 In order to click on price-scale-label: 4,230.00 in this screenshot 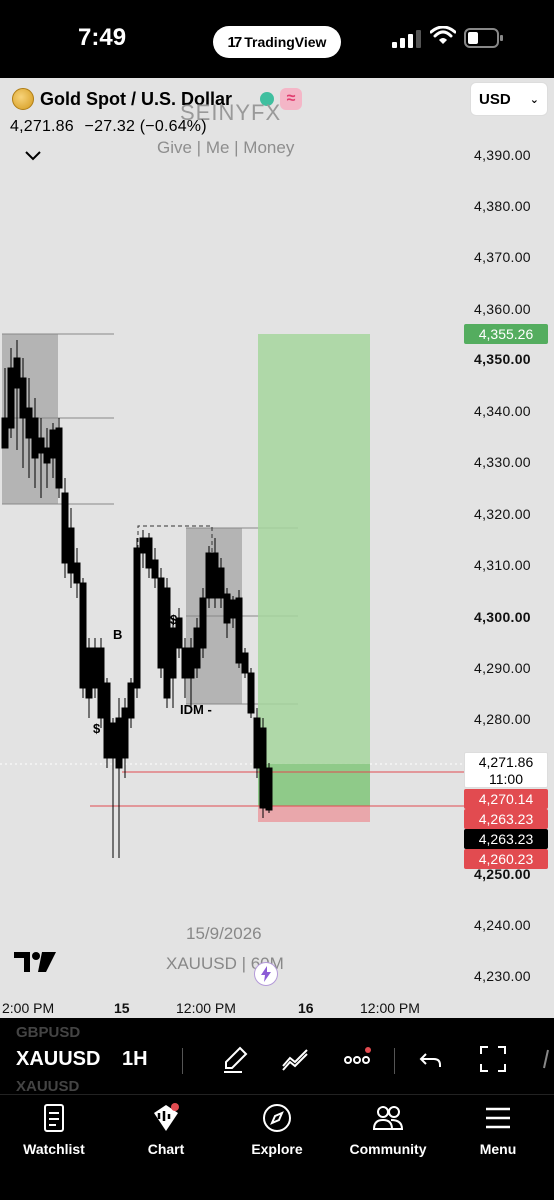, I will do `click(502, 976)`.